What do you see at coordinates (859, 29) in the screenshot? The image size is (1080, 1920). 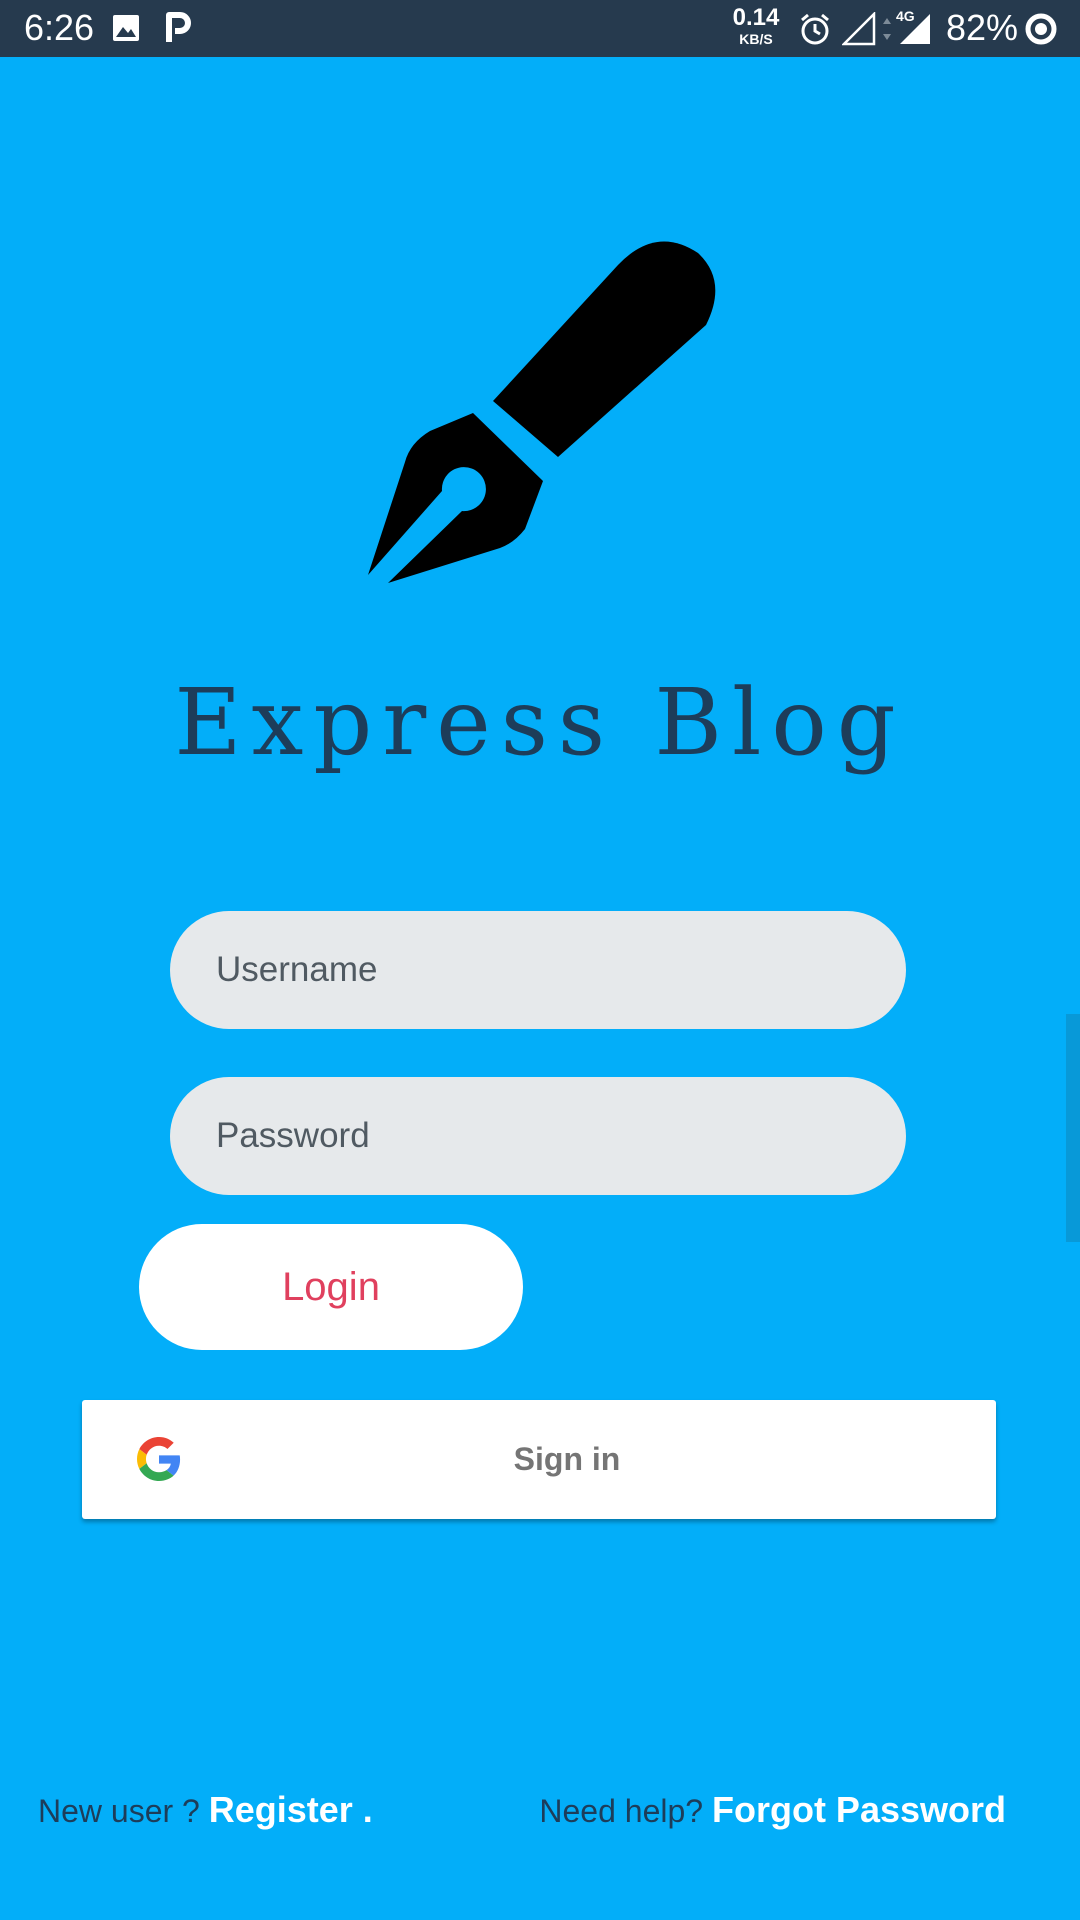 I see `signal-empty-icon` at bounding box center [859, 29].